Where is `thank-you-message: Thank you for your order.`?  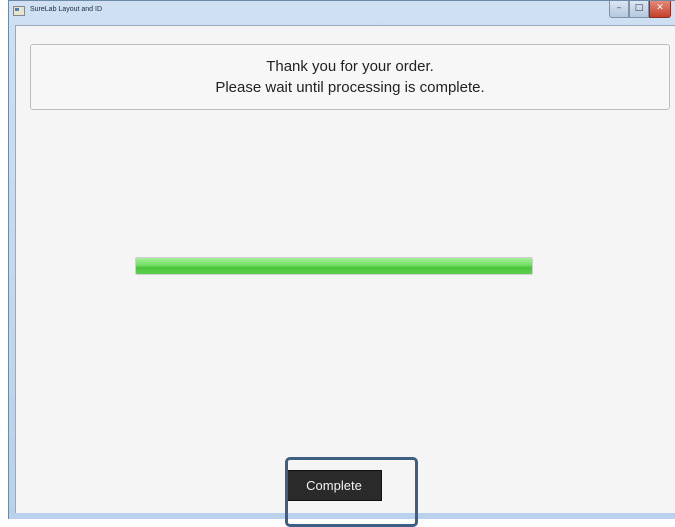
thank-you-message: Thank you for your order. is located at coordinates (350, 66).